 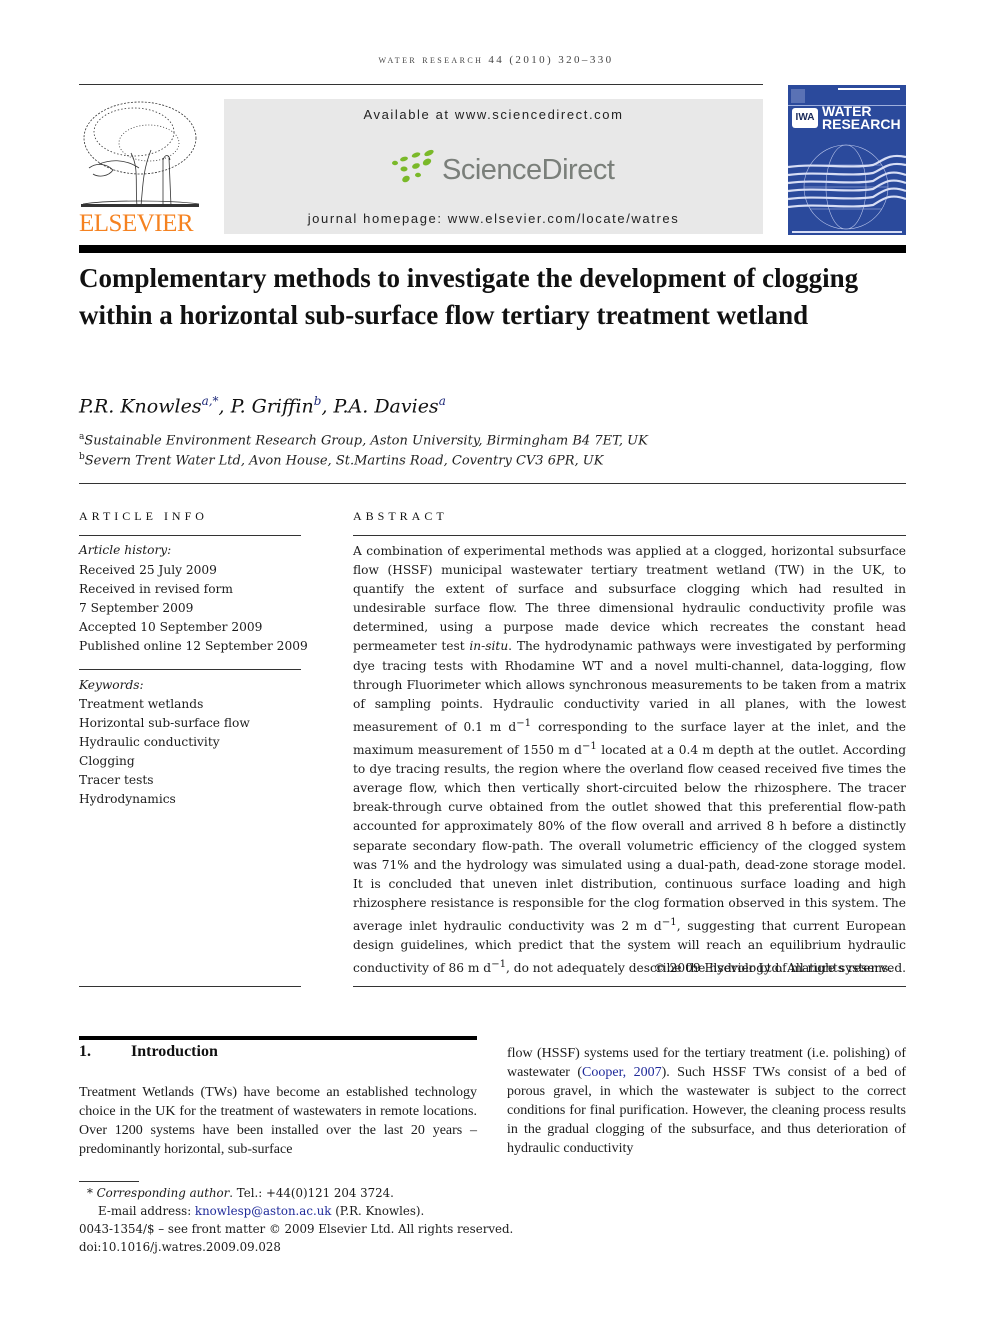 What do you see at coordinates (847, 188) in the screenshot?
I see `cover-wave-graphic-icon` at bounding box center [847, 188].